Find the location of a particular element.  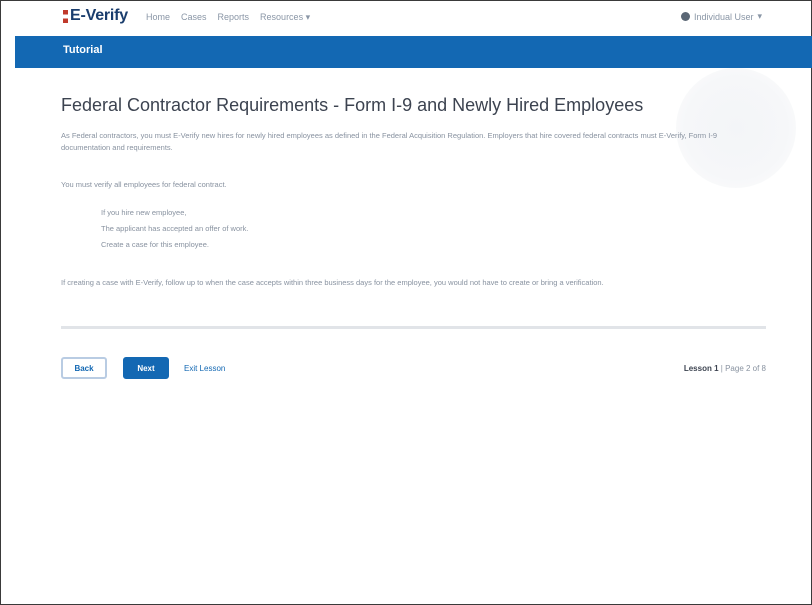

main-nav: Home Cases Reports Resources ▾ is located at coordinates (228, 17).